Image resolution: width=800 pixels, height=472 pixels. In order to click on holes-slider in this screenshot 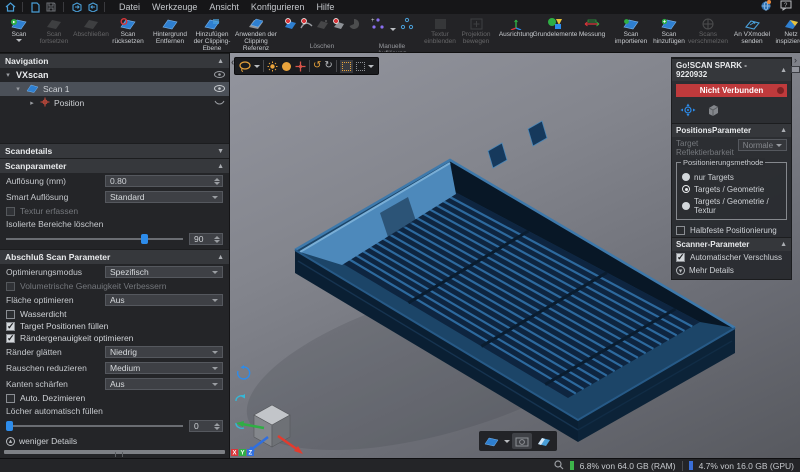, I will do `click(94, 426)`.